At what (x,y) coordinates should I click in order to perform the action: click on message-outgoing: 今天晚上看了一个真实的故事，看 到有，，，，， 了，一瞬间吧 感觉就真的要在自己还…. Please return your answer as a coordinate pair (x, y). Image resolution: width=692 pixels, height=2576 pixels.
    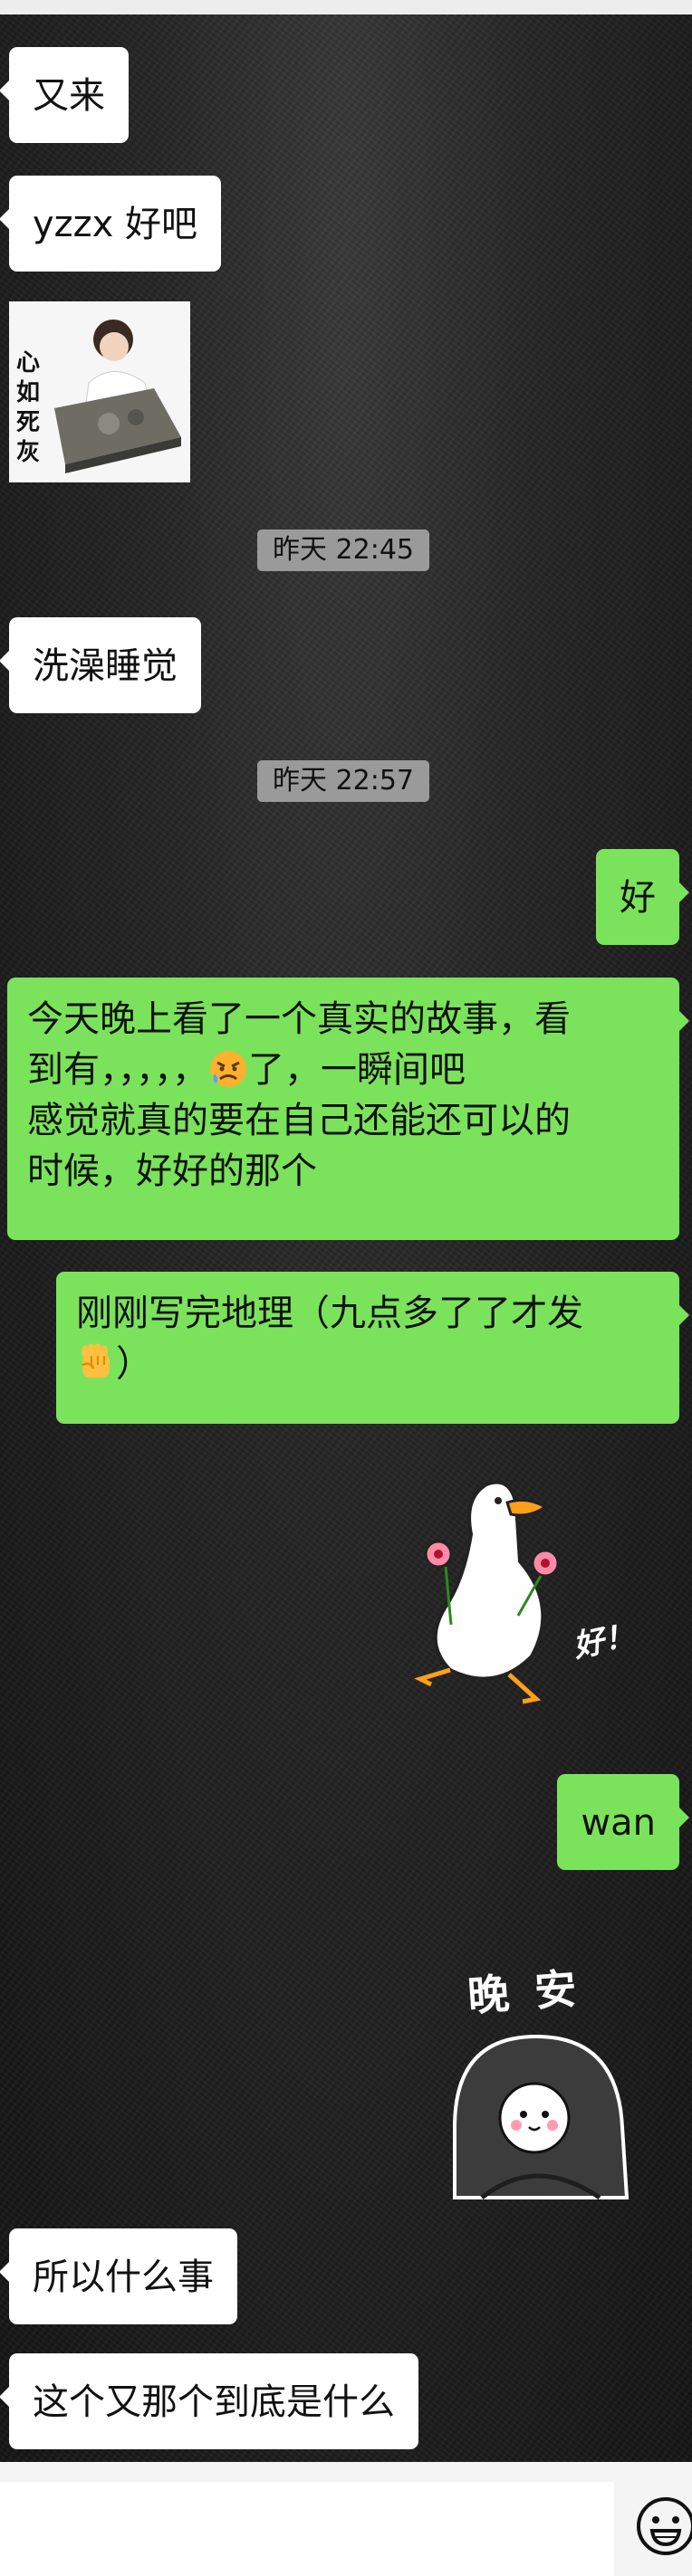
    Looking at the image, I should click on (348, 1109).